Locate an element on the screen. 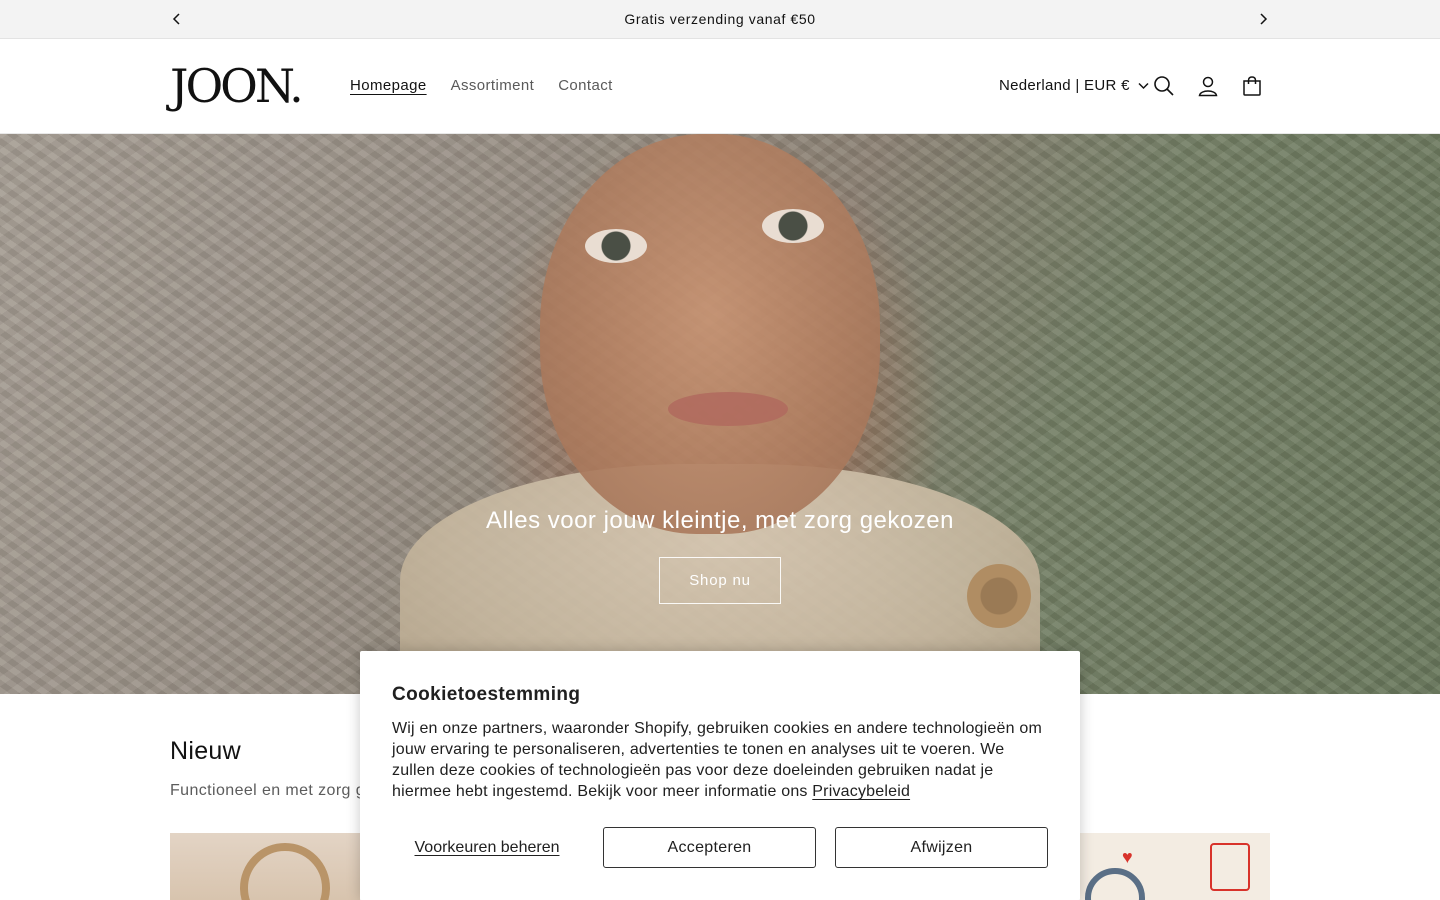 The width and height of the screenshot is (1440, 900). chevron-down-icon is located at coordinates (1139, 86).